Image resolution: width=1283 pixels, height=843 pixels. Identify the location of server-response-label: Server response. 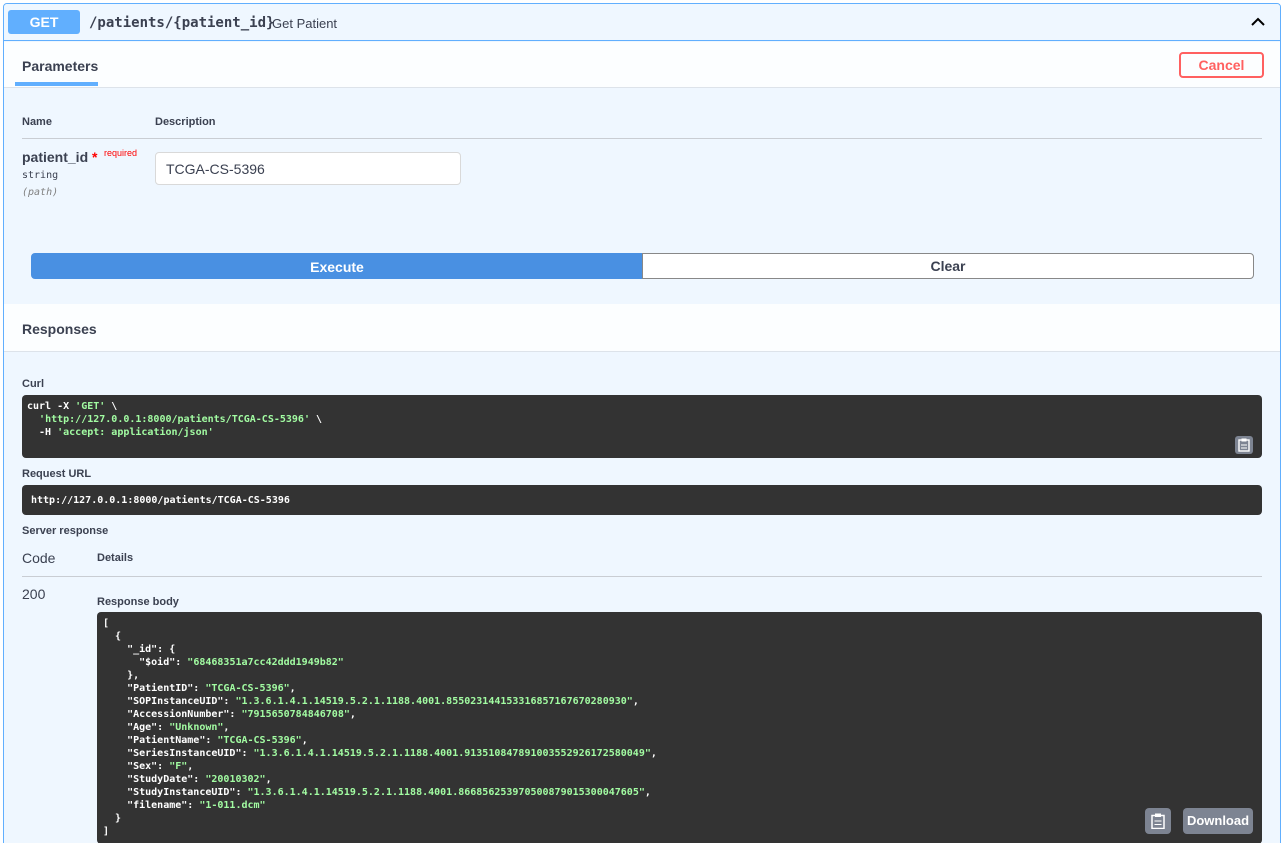
(65, 531).